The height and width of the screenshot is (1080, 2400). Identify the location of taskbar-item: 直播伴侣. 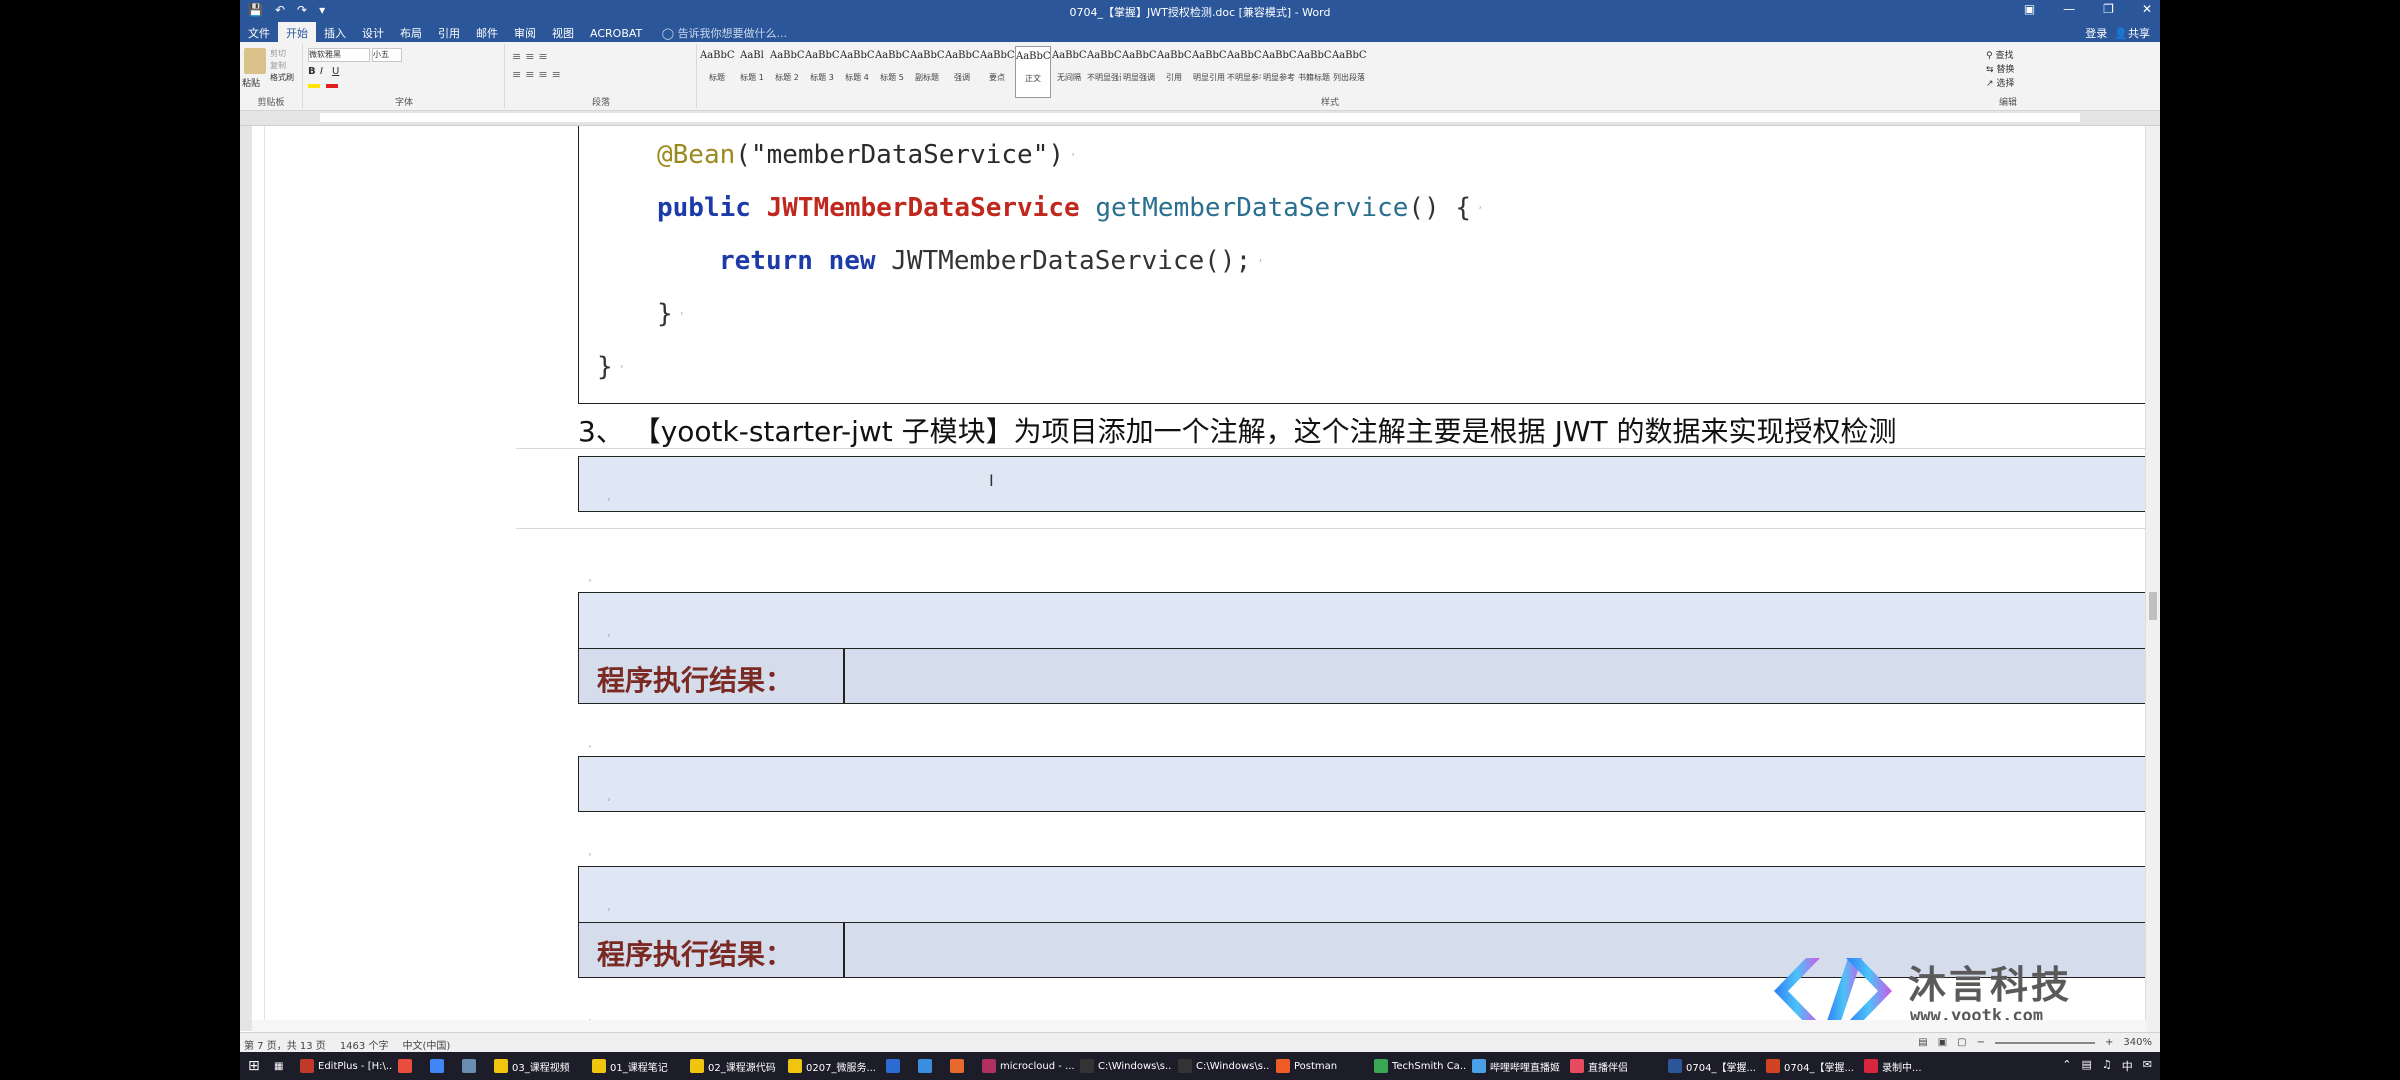
(1616, 1066).